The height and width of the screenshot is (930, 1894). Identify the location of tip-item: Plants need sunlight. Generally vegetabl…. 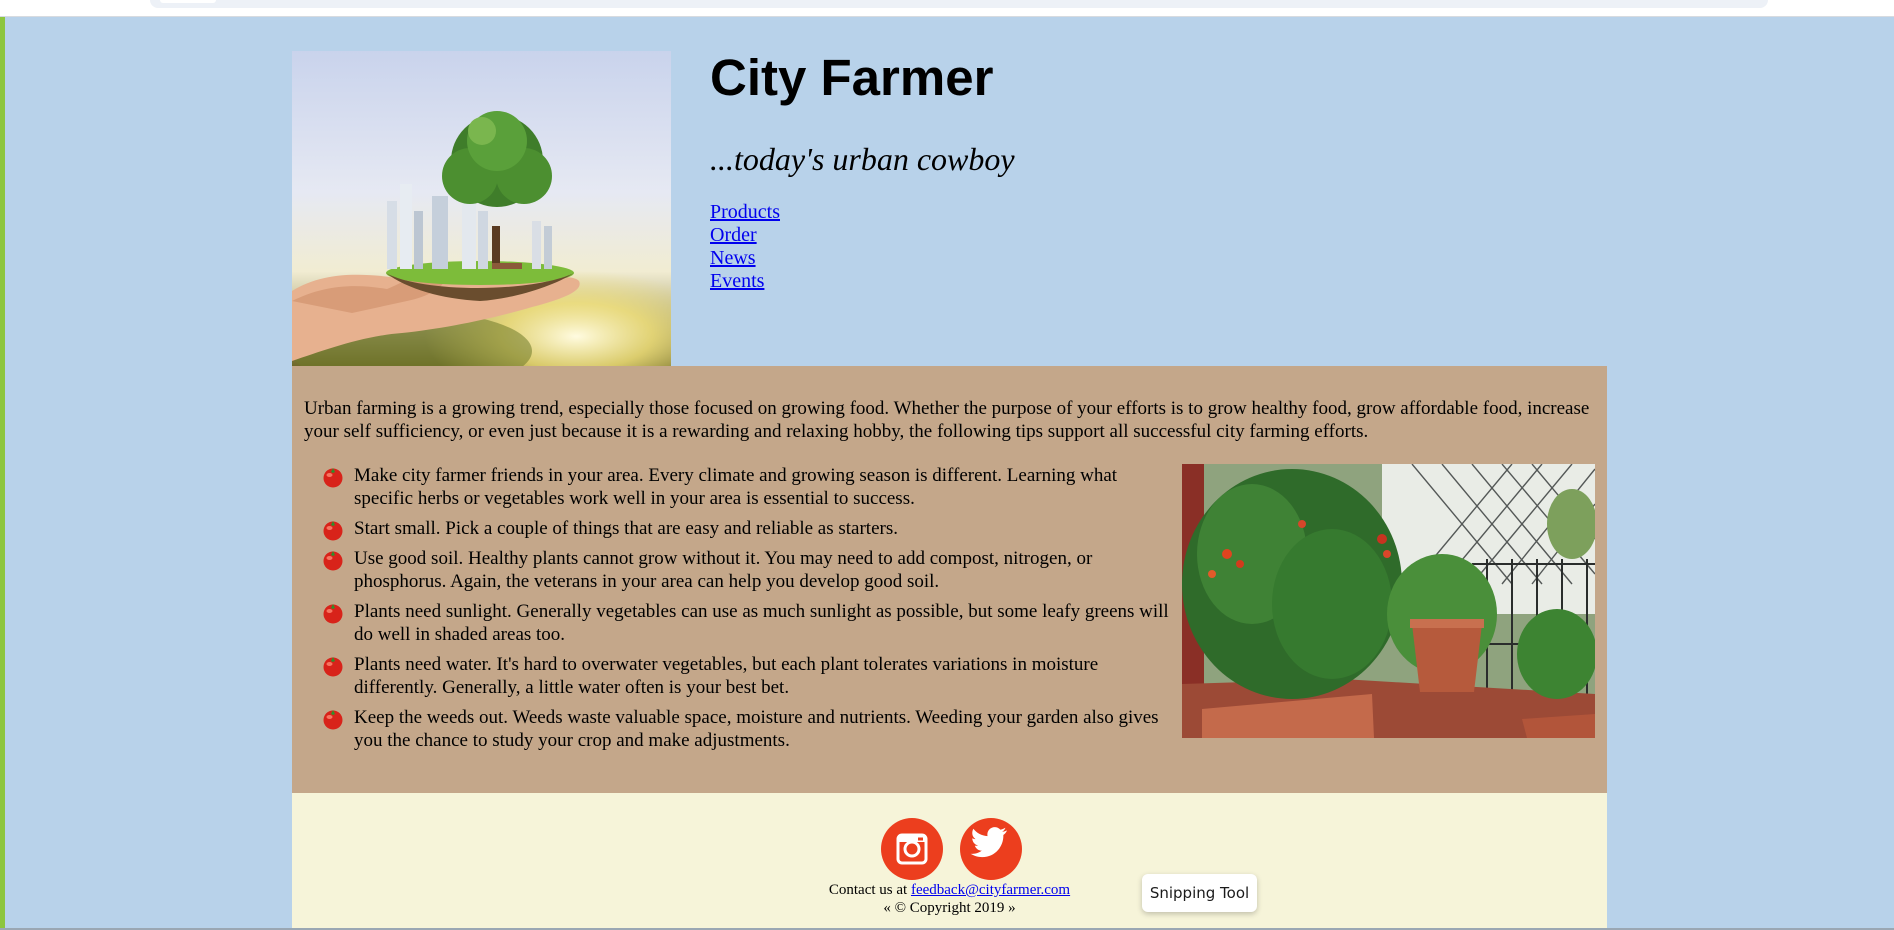
(750, 623).